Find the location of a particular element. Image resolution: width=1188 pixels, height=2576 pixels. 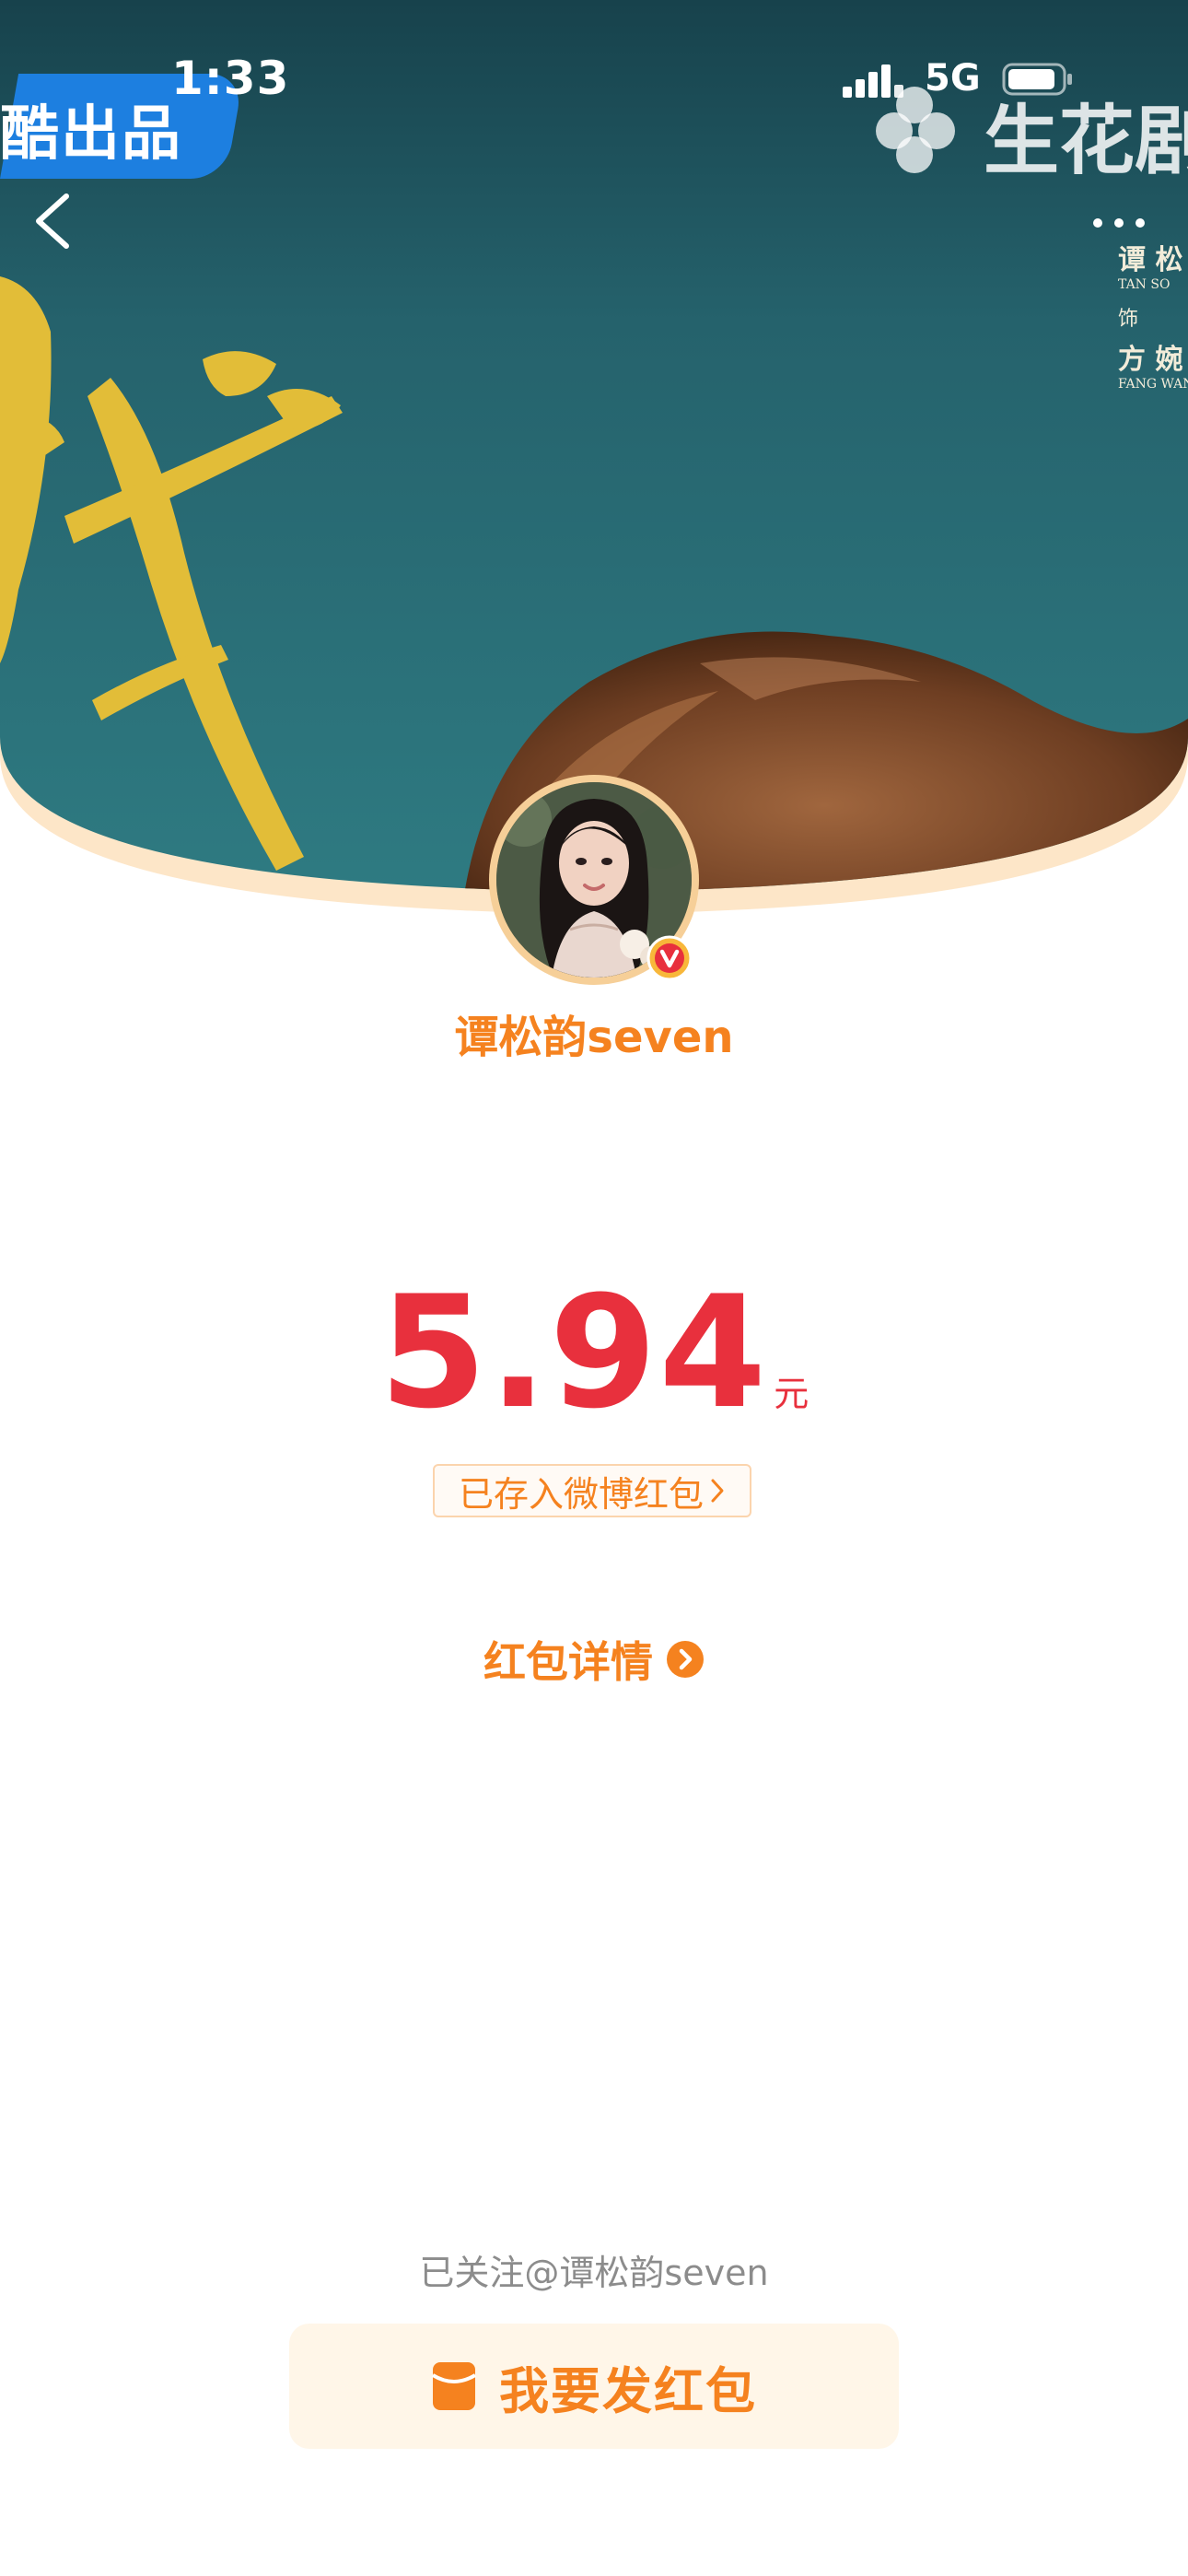

actor-name-cn: 谭 松 is located at coordinates (1150, 260).